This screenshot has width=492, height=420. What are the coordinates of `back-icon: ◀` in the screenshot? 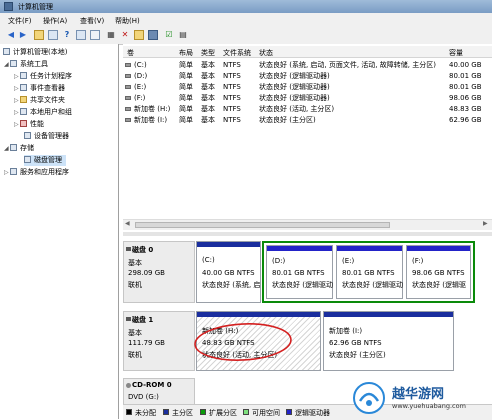 It's located at (11, 35).